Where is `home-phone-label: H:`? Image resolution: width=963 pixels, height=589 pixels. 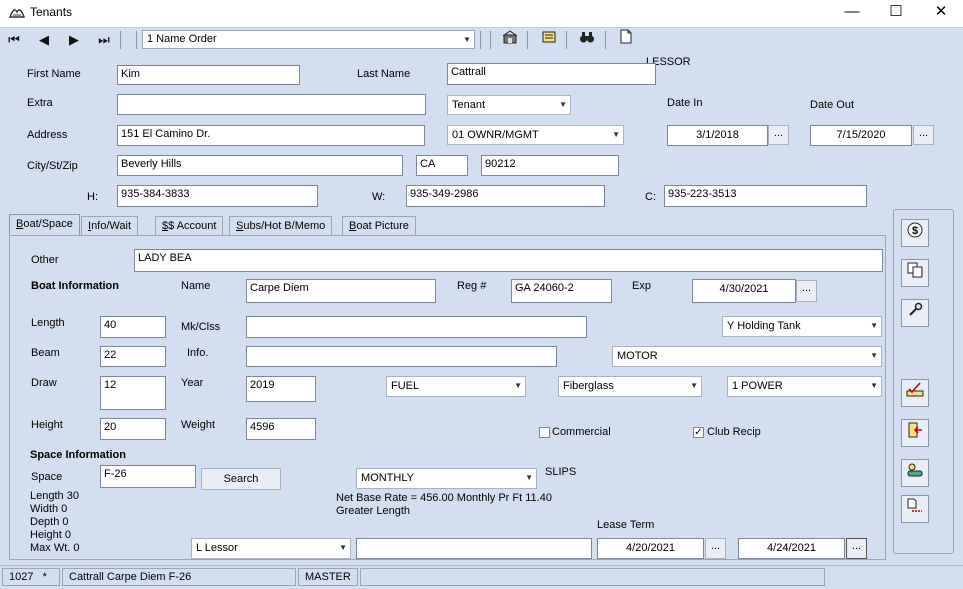
home-phone-label: H: is located at coordinates (92, 197).